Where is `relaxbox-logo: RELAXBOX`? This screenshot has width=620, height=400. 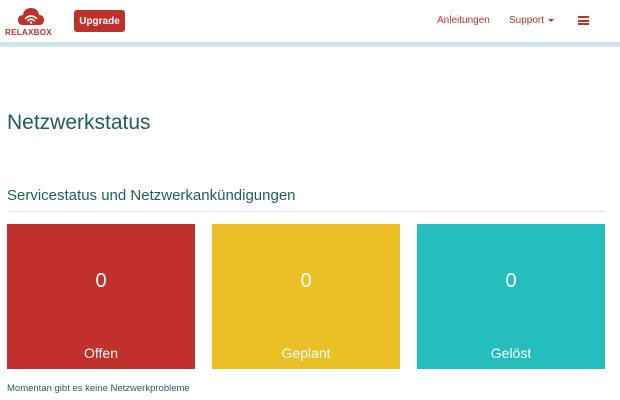
relaxbox-logo: RELAXBOX is located at coordinates (31, 21).